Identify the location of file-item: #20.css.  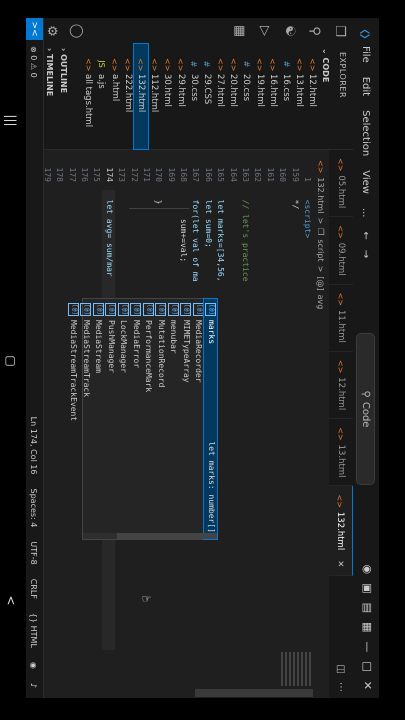
(246, 96).